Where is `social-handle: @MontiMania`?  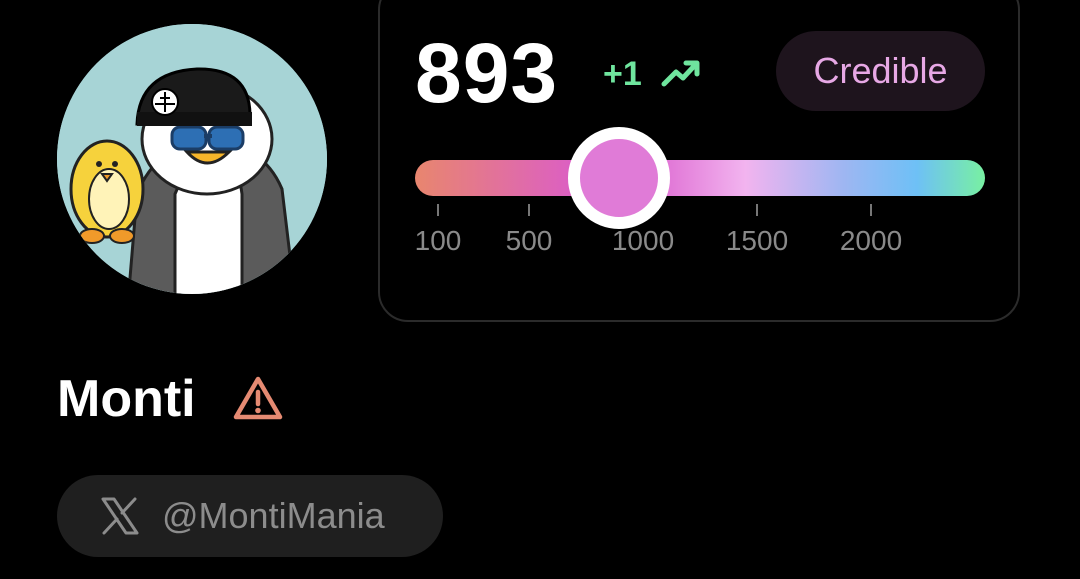 social-handle: @MontiMania is located at coordinates (273, 516).